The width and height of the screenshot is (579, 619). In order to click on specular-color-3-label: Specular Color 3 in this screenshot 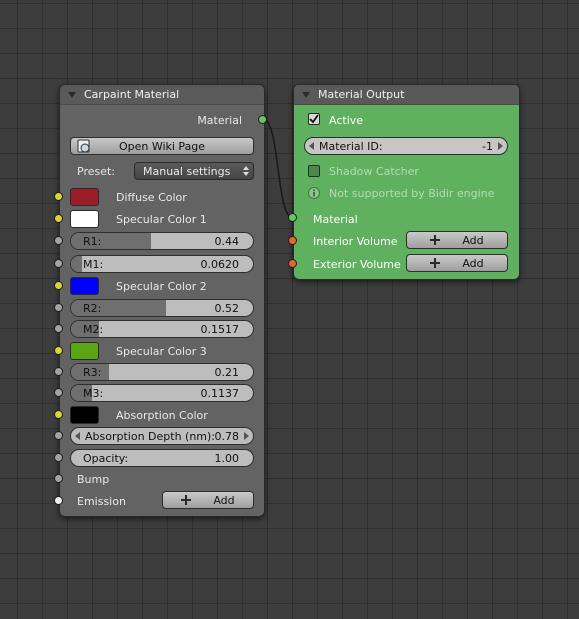, I will do `click(161, 351)`.